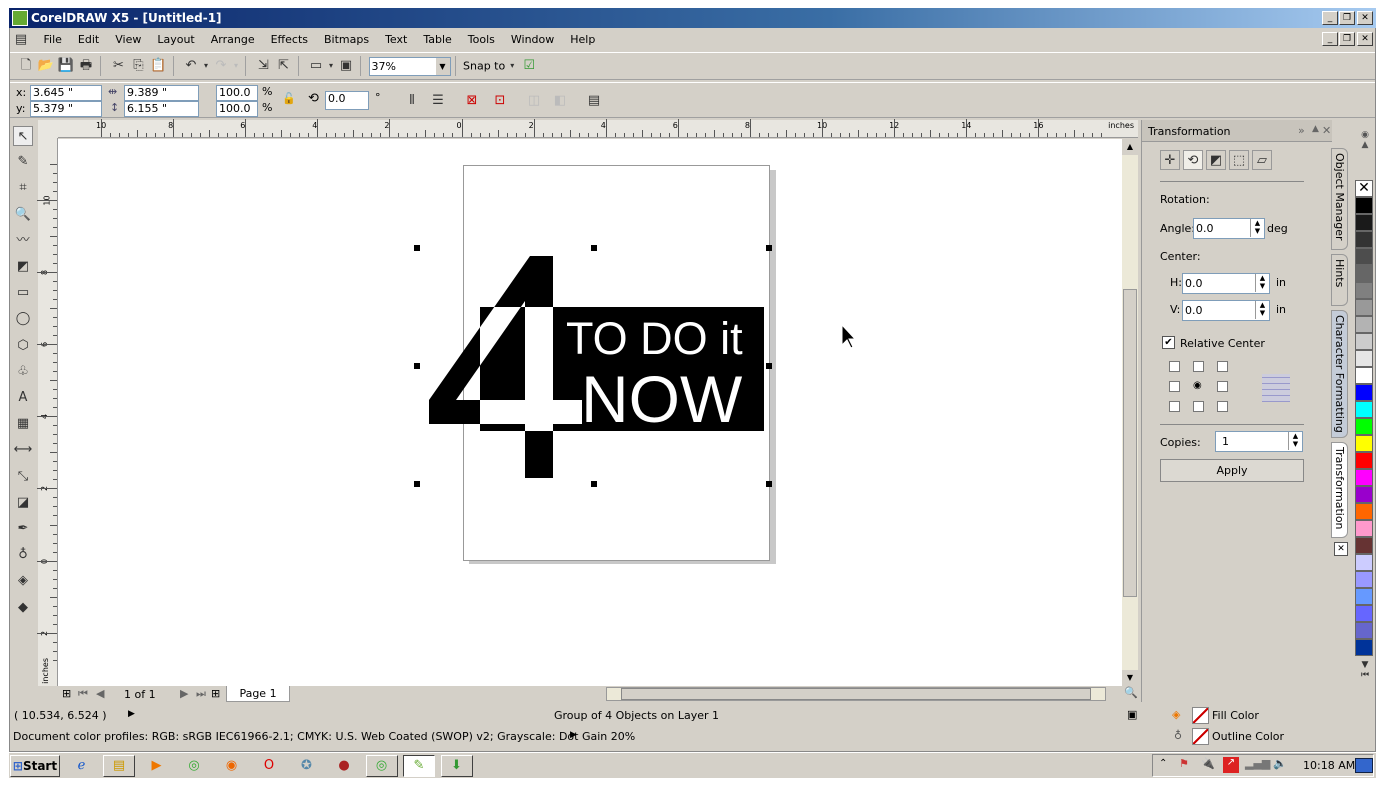 This screenshot has width=1383, height=785. What do you see at coordinates (48, 129) in the screenshot?
I see `ruler-origin` at bounding box center [48, 129].